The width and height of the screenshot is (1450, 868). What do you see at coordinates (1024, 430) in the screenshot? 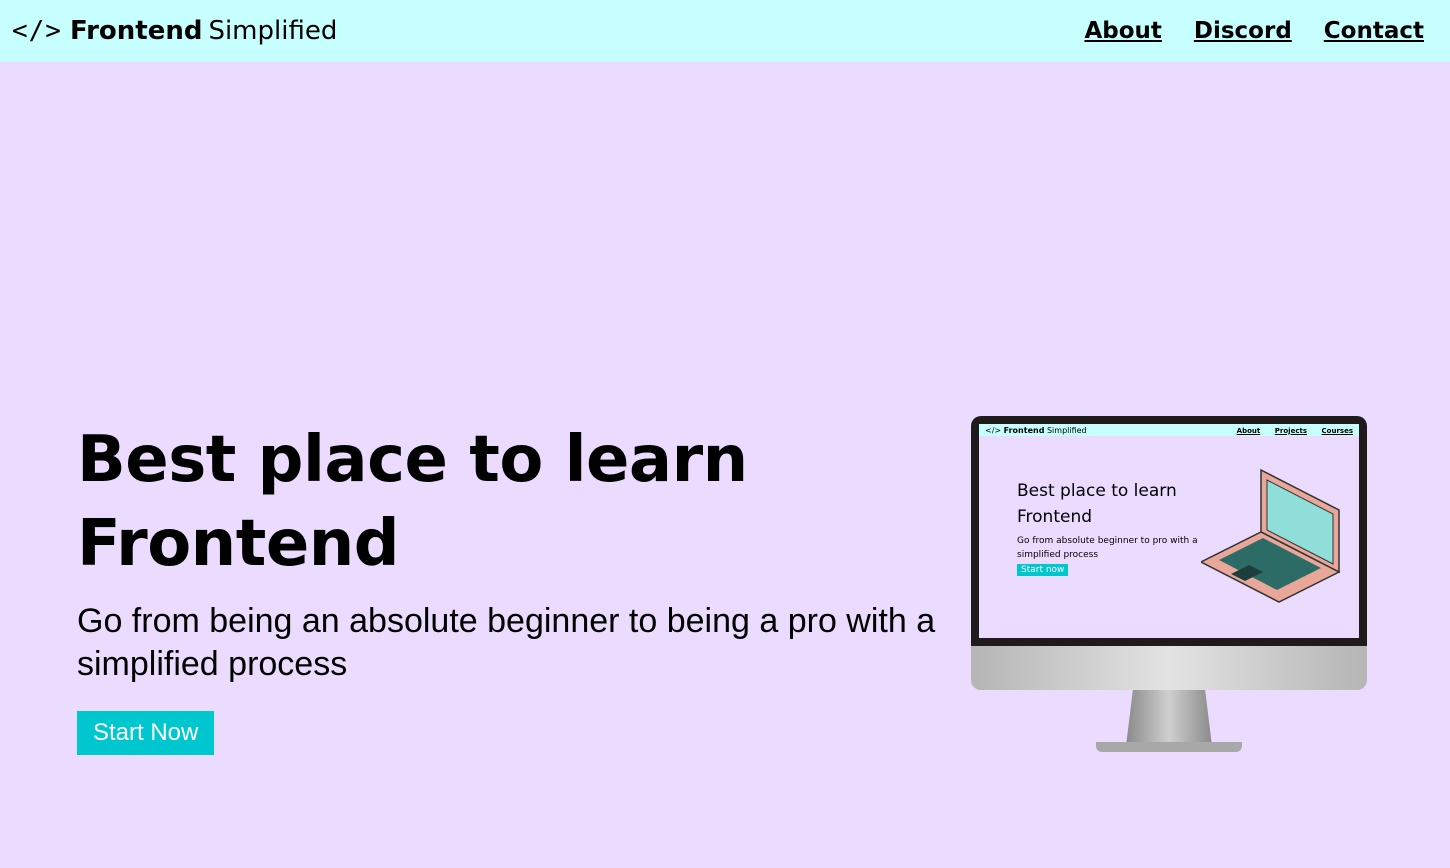
I see `mini-logo-bold: Frontend` at bounding box center [1024, 430].